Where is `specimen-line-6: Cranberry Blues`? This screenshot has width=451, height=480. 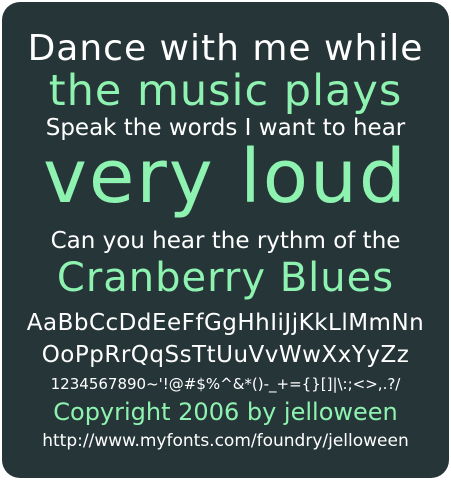 specimen-line-6: Cranberry Blues is located at coordinates (225, 278).